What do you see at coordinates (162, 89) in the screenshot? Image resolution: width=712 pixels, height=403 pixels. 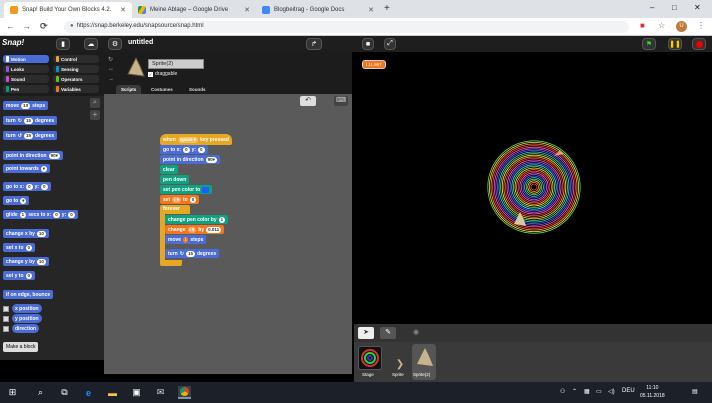 I see `tab-costumes: Costumes` at bounding box center [162, 89].